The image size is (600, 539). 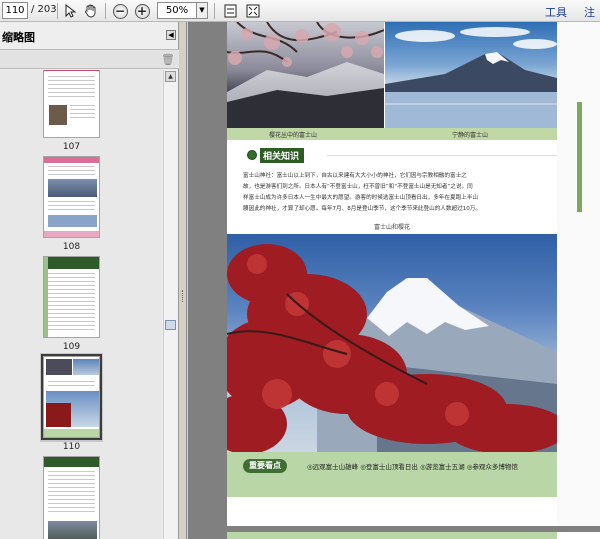 I want to click on select-cursor-icon, so click(x=71, y=11).